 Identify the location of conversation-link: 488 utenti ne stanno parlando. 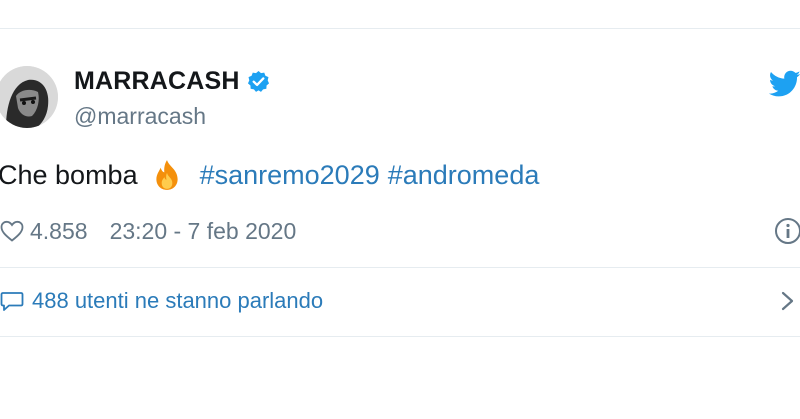
(400, 301).